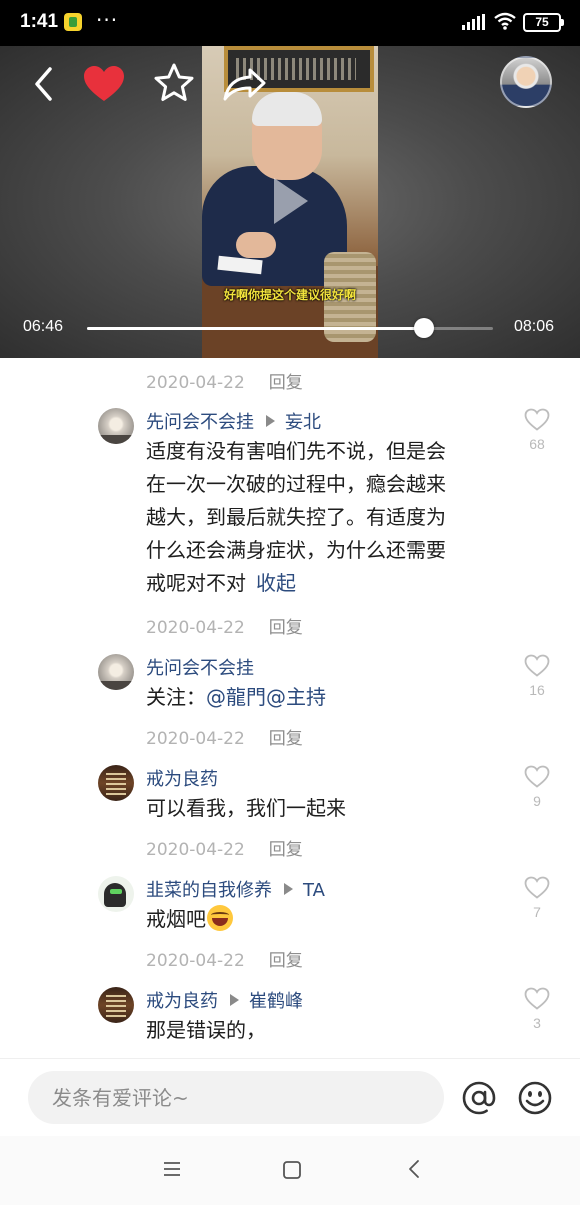 The height and width of the screenshot is (1205, 580). I want to click on comment-author-line: 先问会不会挂, so click(200, 667).